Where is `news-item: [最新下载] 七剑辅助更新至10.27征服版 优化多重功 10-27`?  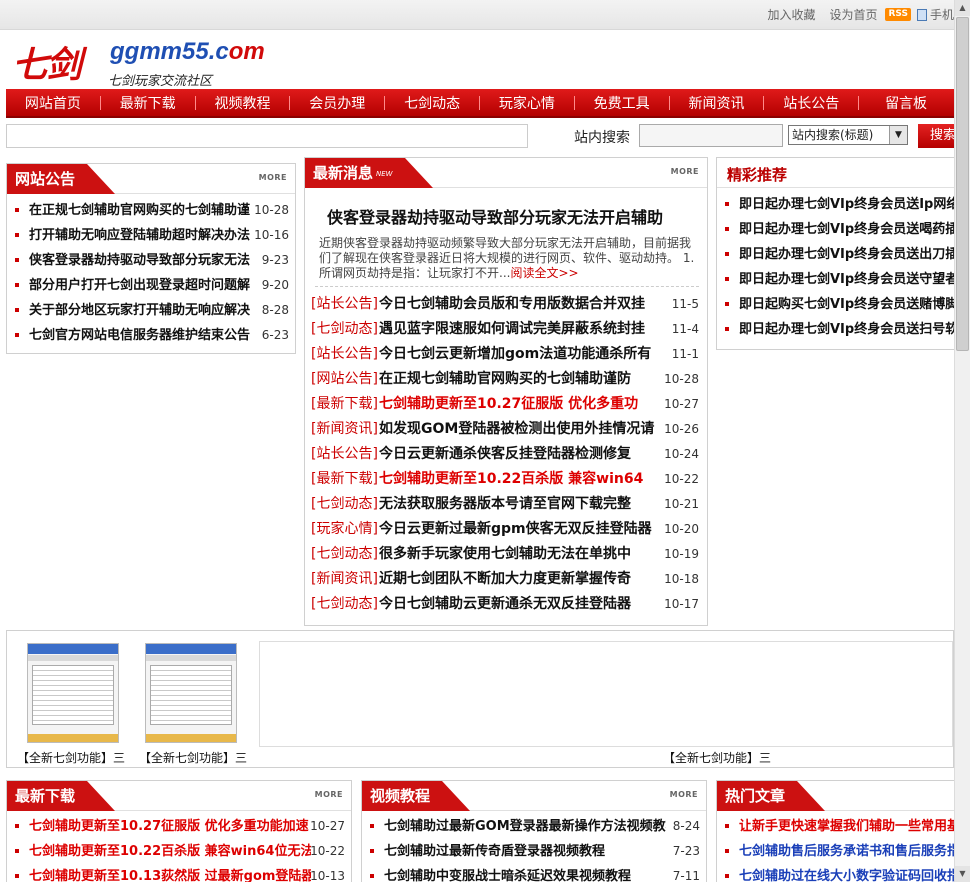 news-item: [最新下载] 七剑辅助更新至10.27征服版 优化多重功 10-27 is located at coordinates (505, 404).